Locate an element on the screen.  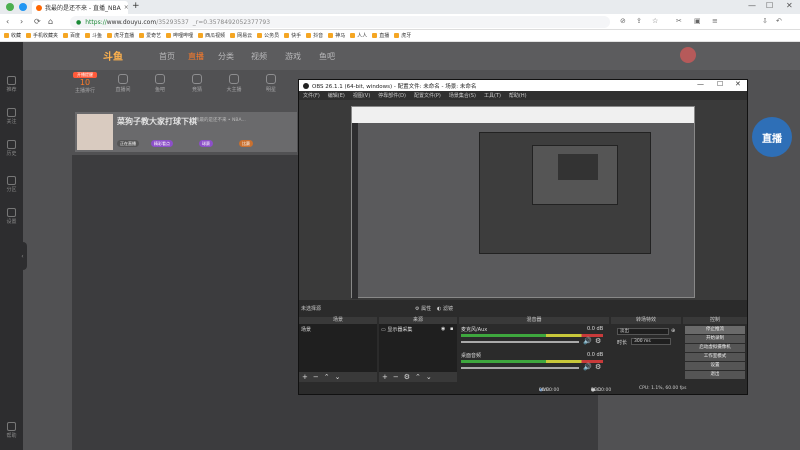
source-item: ▭ 显示器采集 is located at coordinates (396, 329).